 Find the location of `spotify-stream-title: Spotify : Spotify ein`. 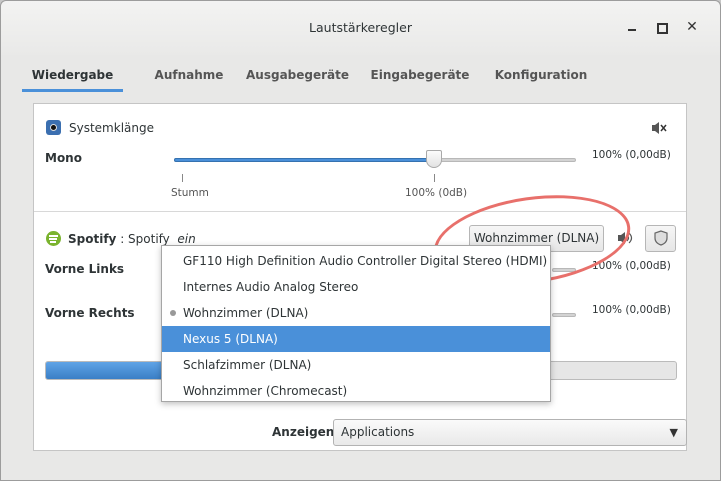

spotify-stream-title: Spotify : Spotify ein is located at coordinates (132, 239).